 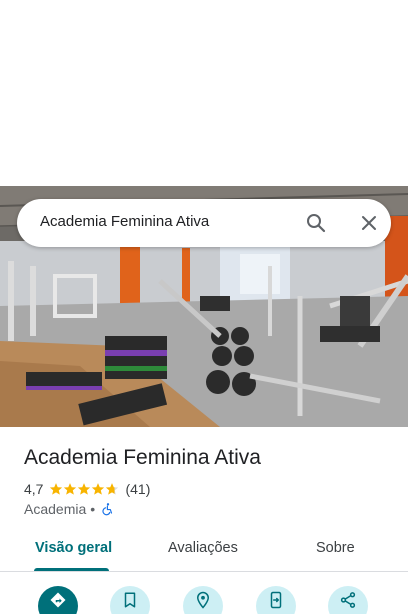 I want to click on star-rating, so click(x=84, y=489).